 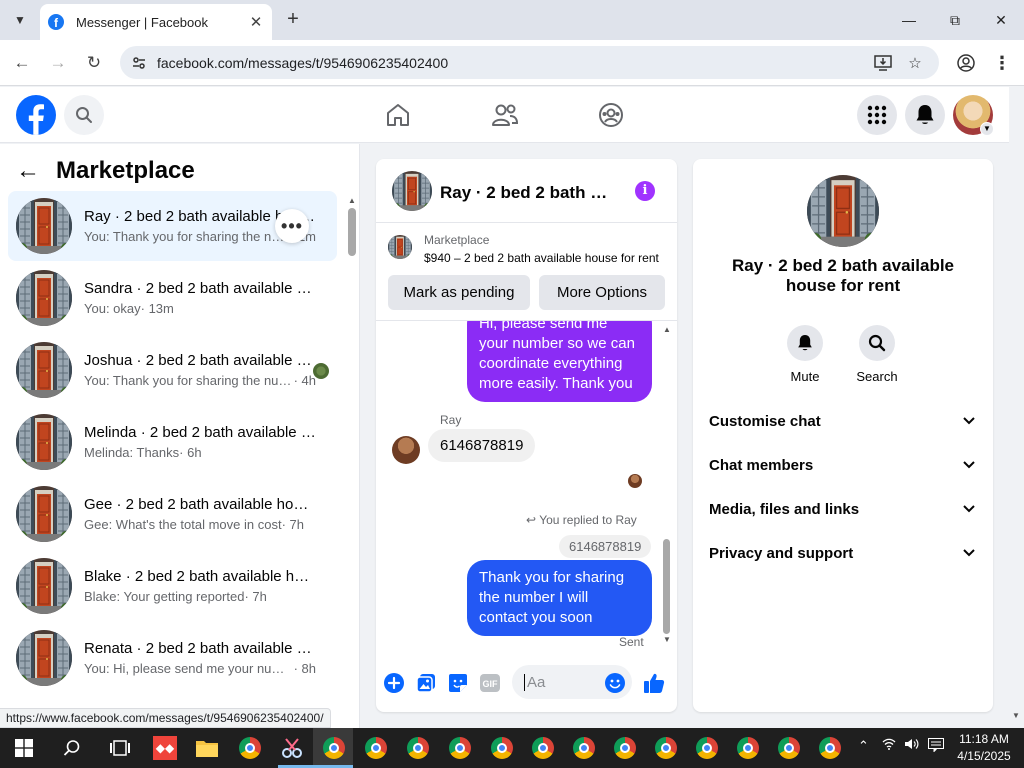 What do you see at coordinates (400, 247) in the screenshot?
I see `listing-thumbnail` at bounding box center [400, 247].